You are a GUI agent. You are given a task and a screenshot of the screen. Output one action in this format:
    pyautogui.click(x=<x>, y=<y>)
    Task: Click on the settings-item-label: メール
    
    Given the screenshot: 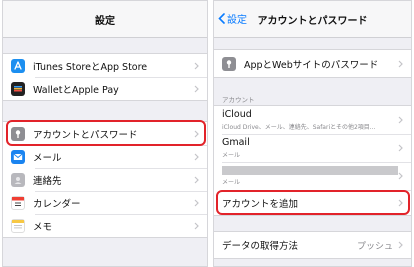 What is the action you would take?
    pyautogui.click(x=47, y=158)
    